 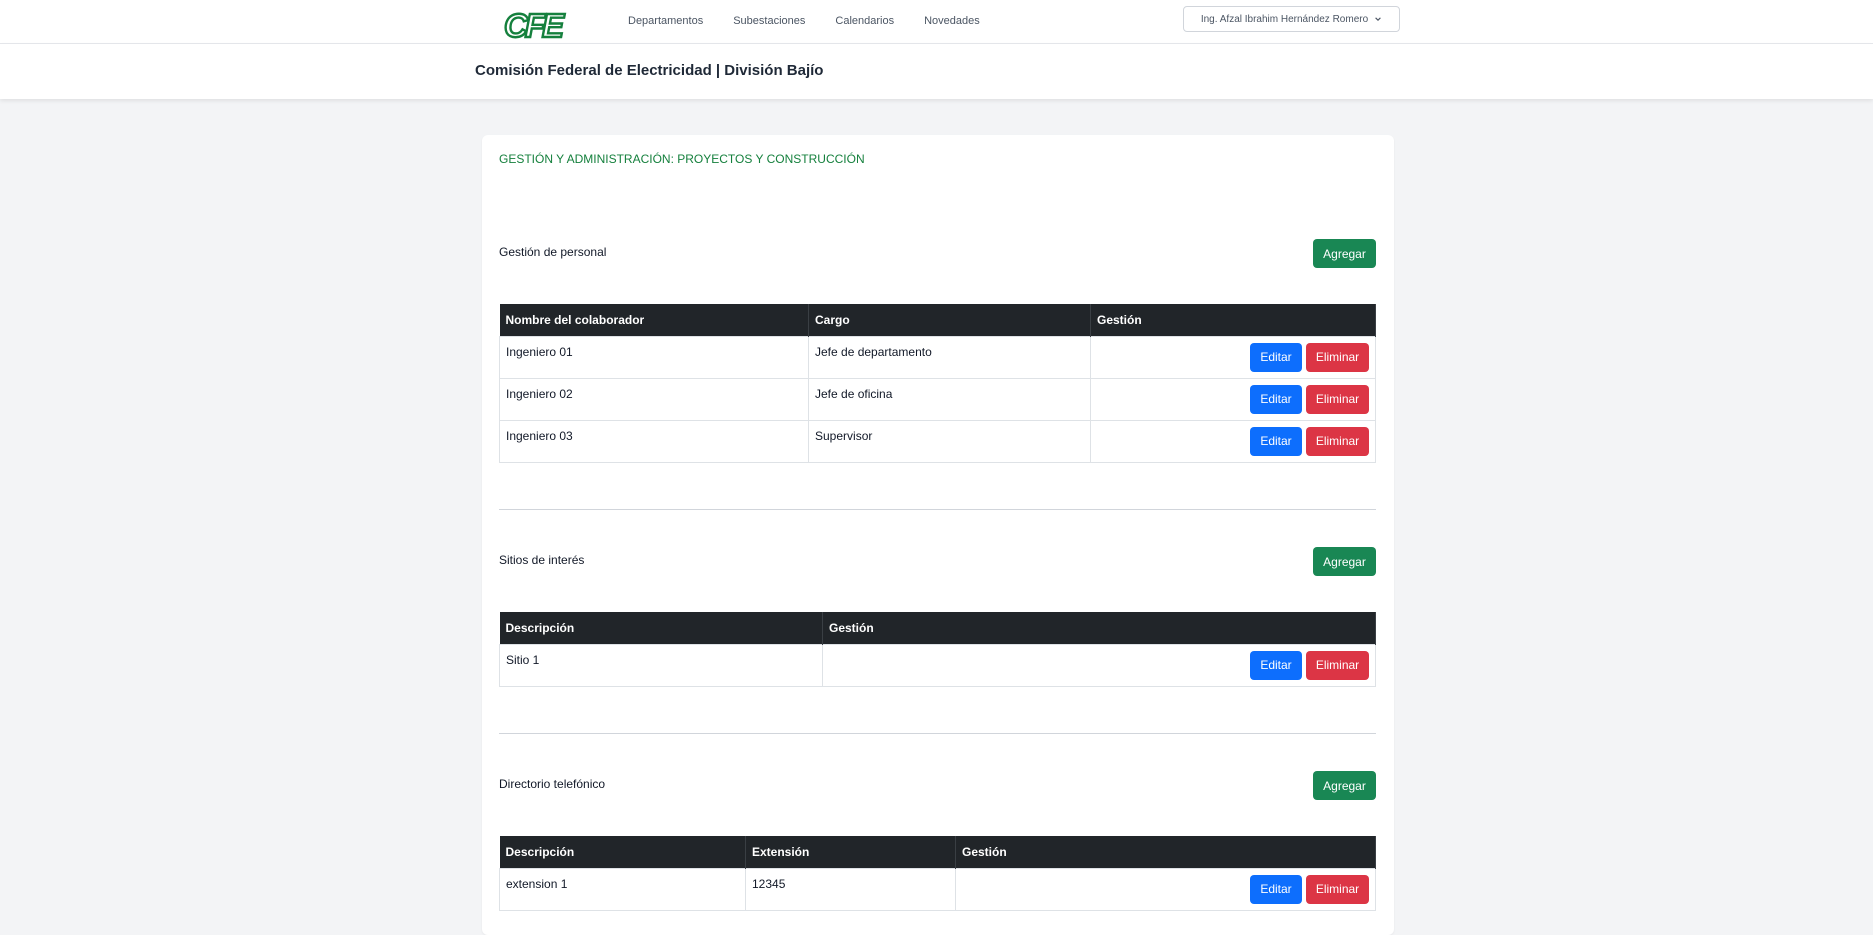 I want to click on nav-novedades: Novedades, so click(x=952, y=21).